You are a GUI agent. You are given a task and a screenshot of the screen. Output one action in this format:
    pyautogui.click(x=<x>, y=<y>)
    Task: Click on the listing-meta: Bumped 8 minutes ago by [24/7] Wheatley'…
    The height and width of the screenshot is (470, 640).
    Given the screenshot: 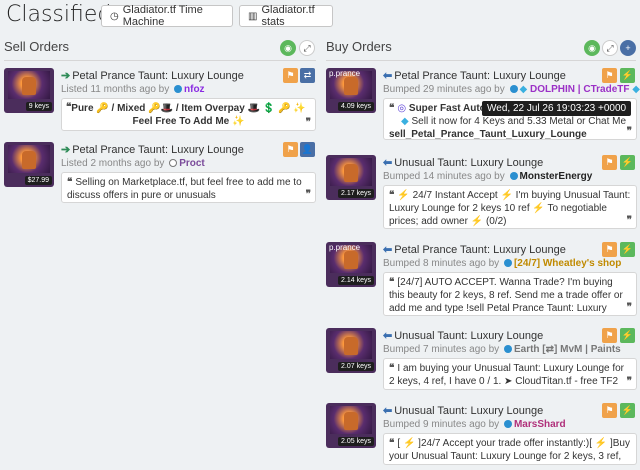 What is the action you would take?
    pyautogui.click(x=502, y=263)
    